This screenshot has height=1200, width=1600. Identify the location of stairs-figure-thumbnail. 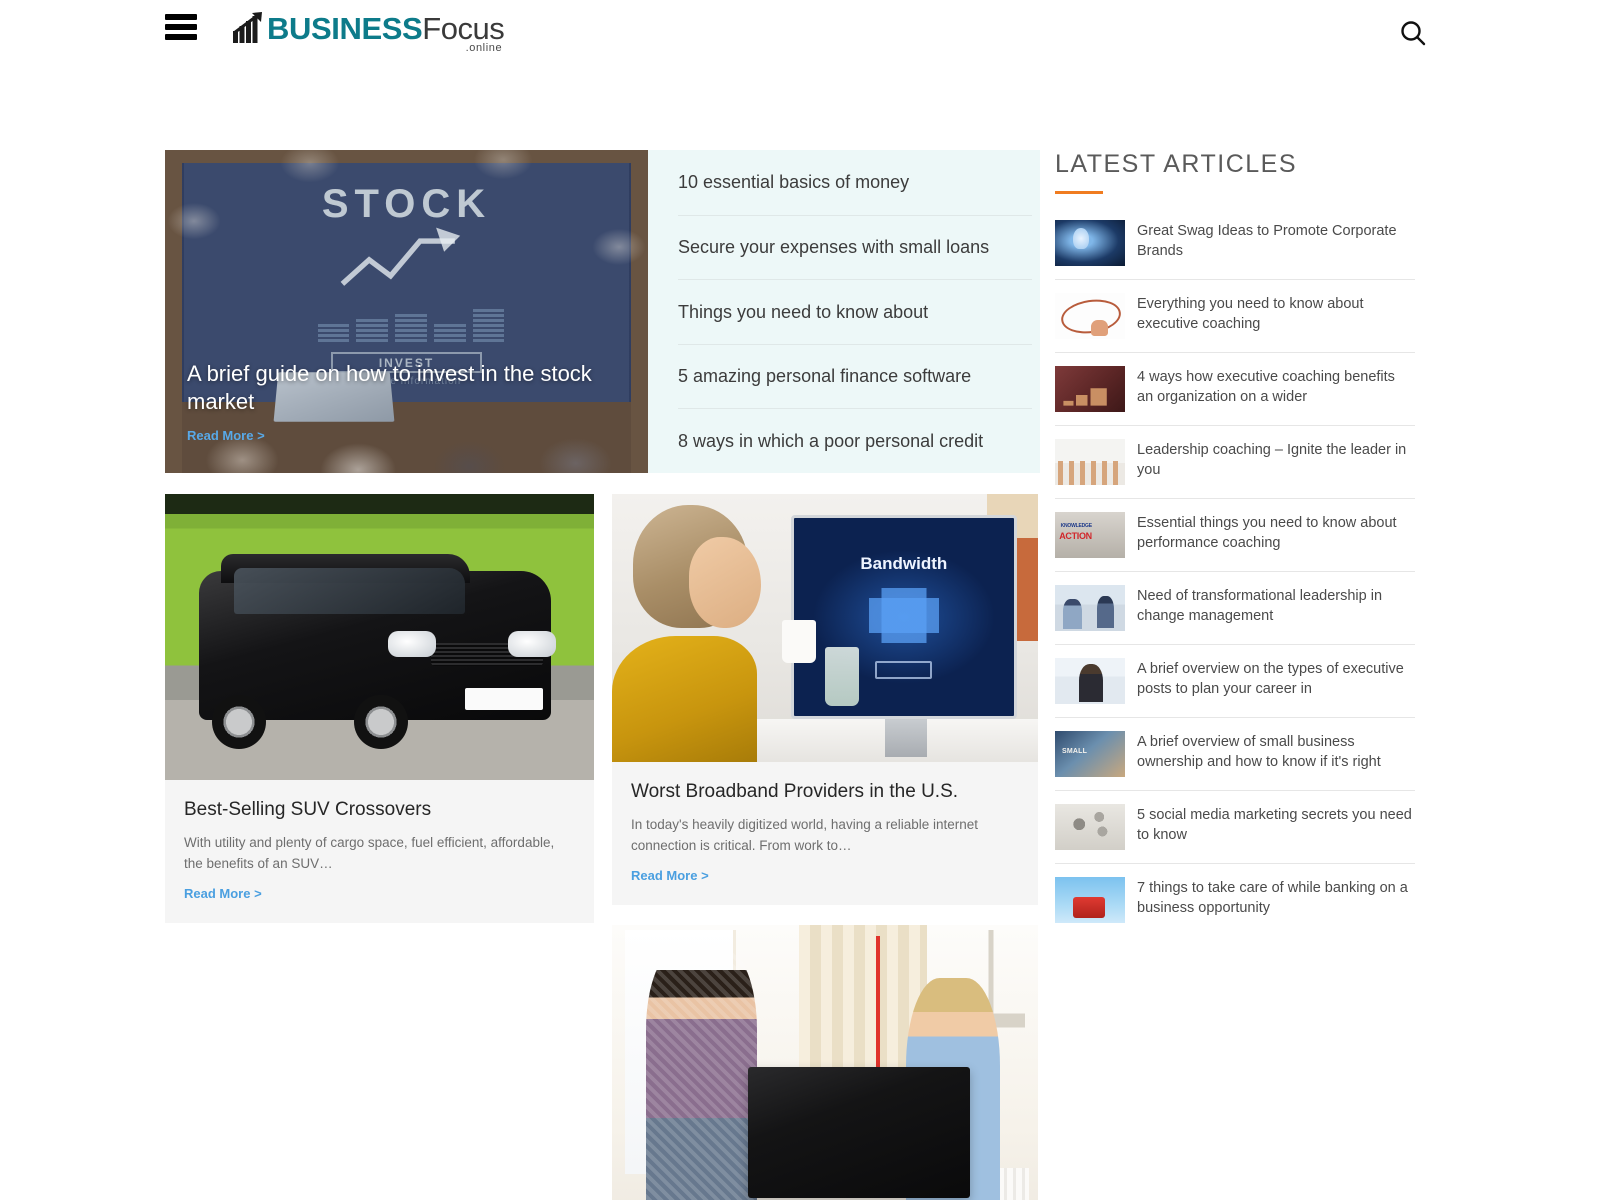
(1090, 389).